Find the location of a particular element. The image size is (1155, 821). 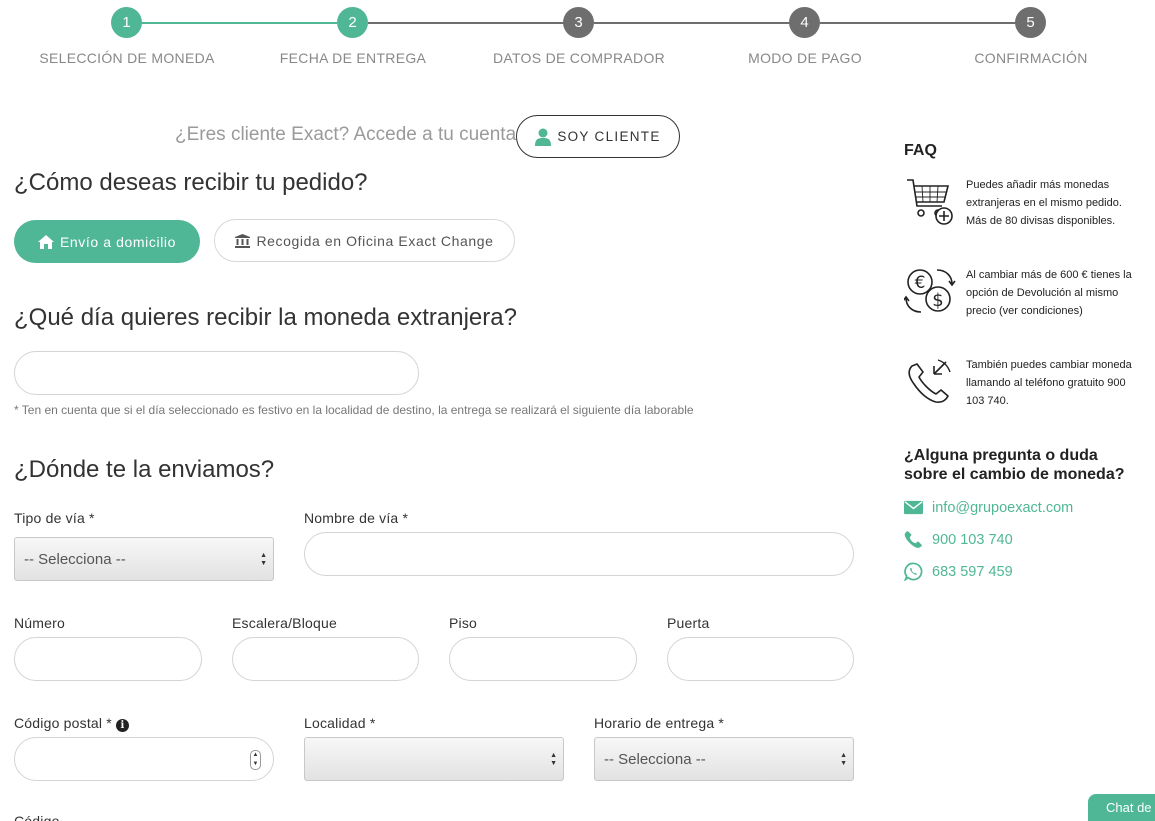

horario-label: Horario de entrega * is located at coordinates (659, 723).